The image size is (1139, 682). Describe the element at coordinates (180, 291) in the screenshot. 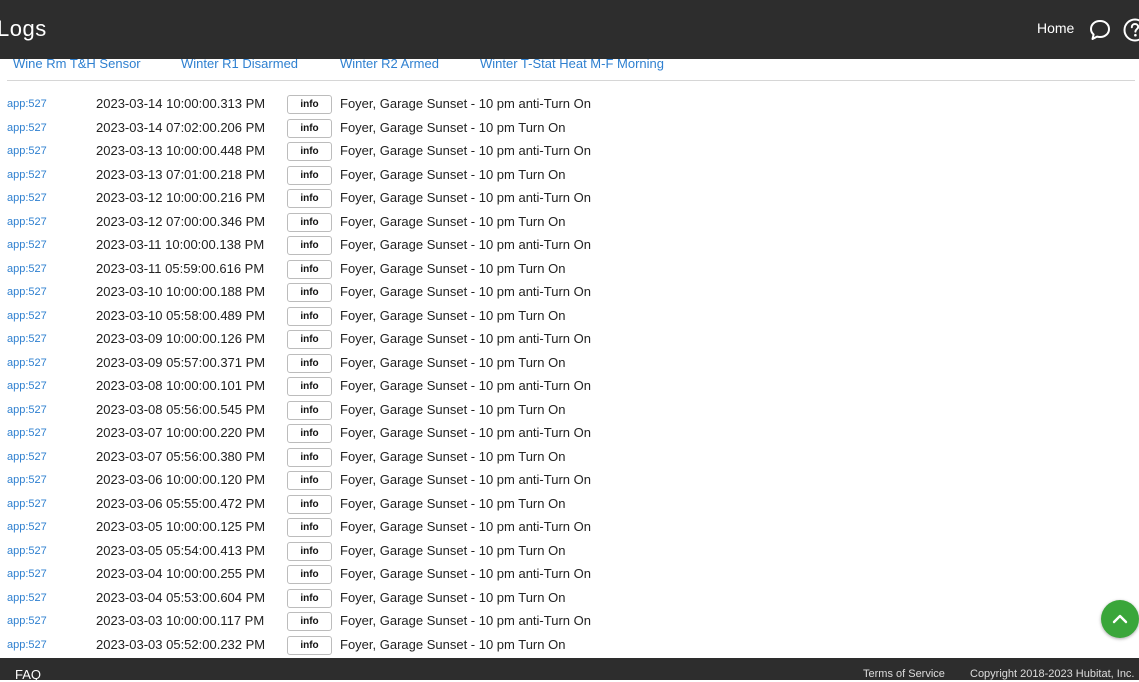

I see `log-timestamp: 2023-03-10 10:00:00.188 PM` at that location.